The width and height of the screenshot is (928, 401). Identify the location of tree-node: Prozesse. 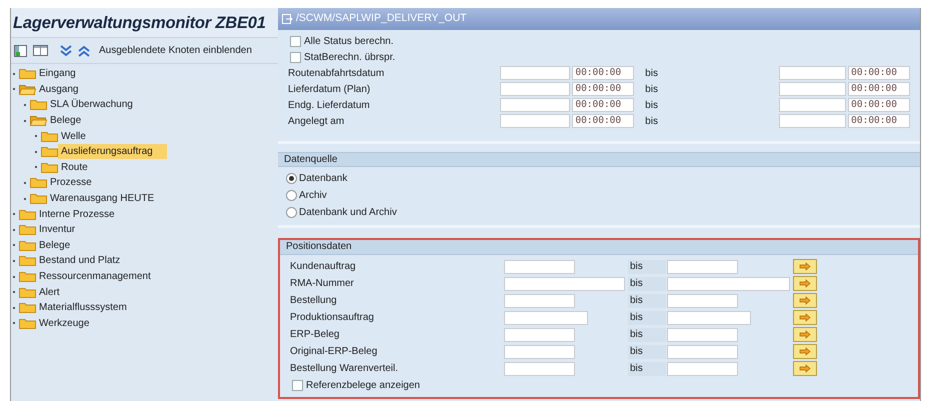
(69, 182).